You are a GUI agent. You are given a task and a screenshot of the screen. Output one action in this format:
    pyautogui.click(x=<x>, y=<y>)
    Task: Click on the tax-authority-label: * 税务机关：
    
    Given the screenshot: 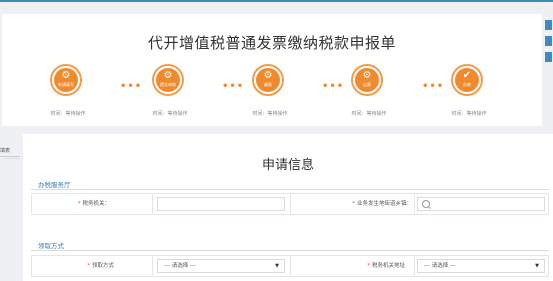 What is the action you would take?
    pyautogui.click(x=93, y=204)
    